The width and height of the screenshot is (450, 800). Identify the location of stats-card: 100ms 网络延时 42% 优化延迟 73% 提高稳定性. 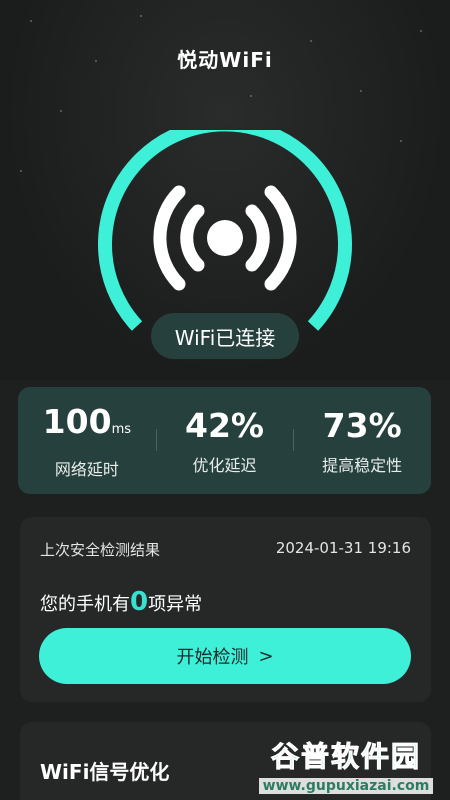
(224, 440).